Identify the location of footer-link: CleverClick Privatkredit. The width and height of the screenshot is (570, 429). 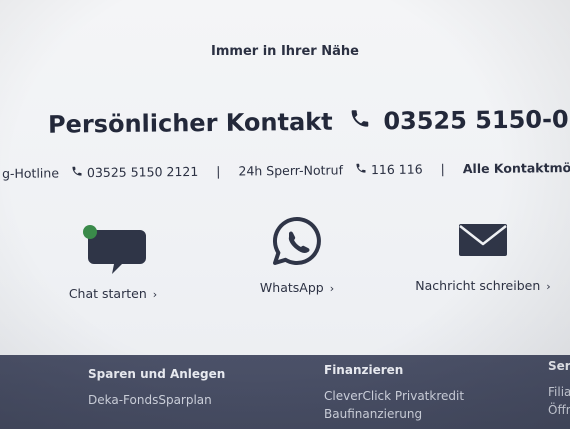
(394, 396).